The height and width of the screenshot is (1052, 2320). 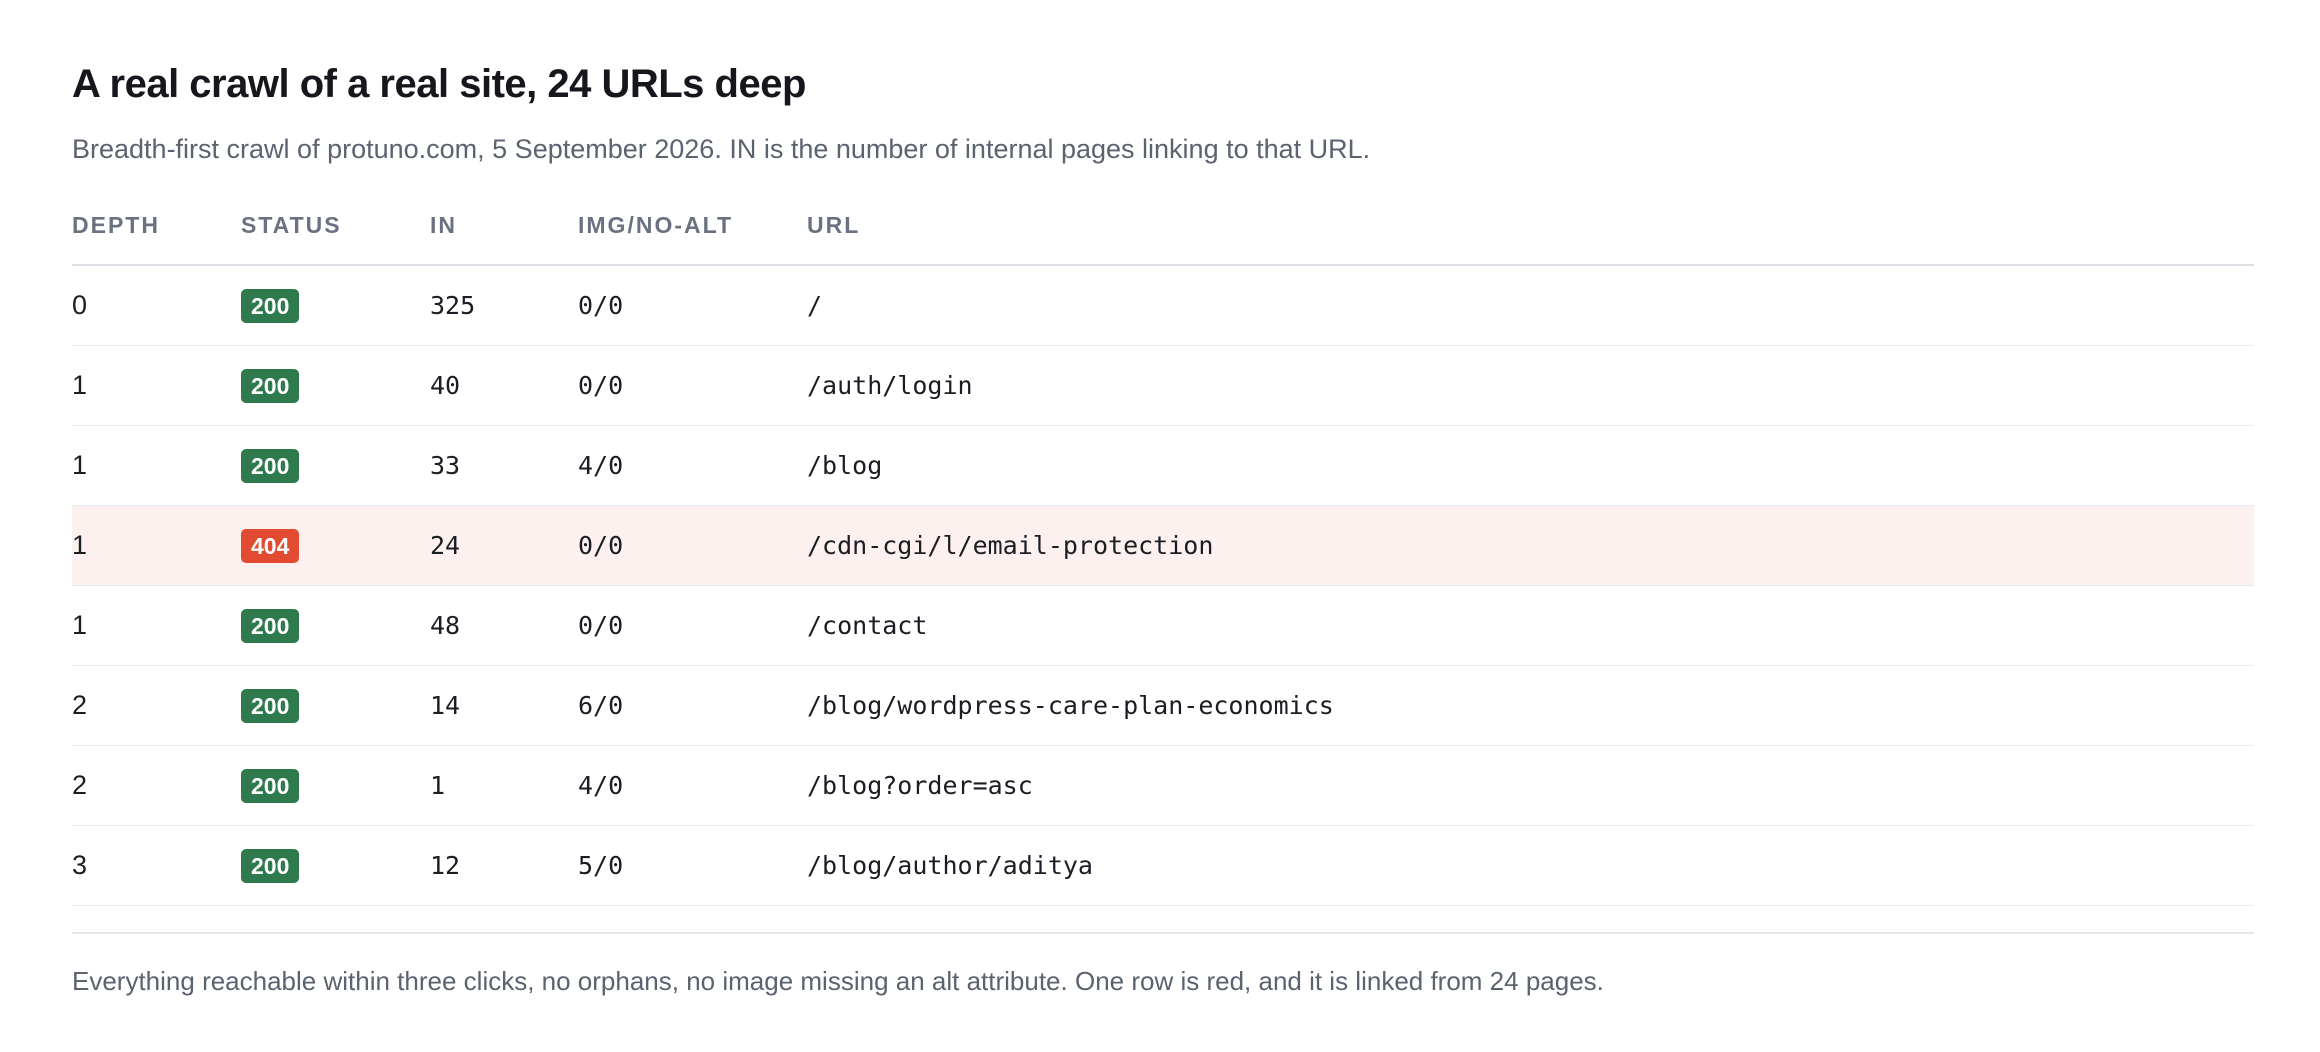 What do you see at coordinates (1530, 465) in the screenshot?
I see `url-cell: /blog` at bounding box center [1530, 465].